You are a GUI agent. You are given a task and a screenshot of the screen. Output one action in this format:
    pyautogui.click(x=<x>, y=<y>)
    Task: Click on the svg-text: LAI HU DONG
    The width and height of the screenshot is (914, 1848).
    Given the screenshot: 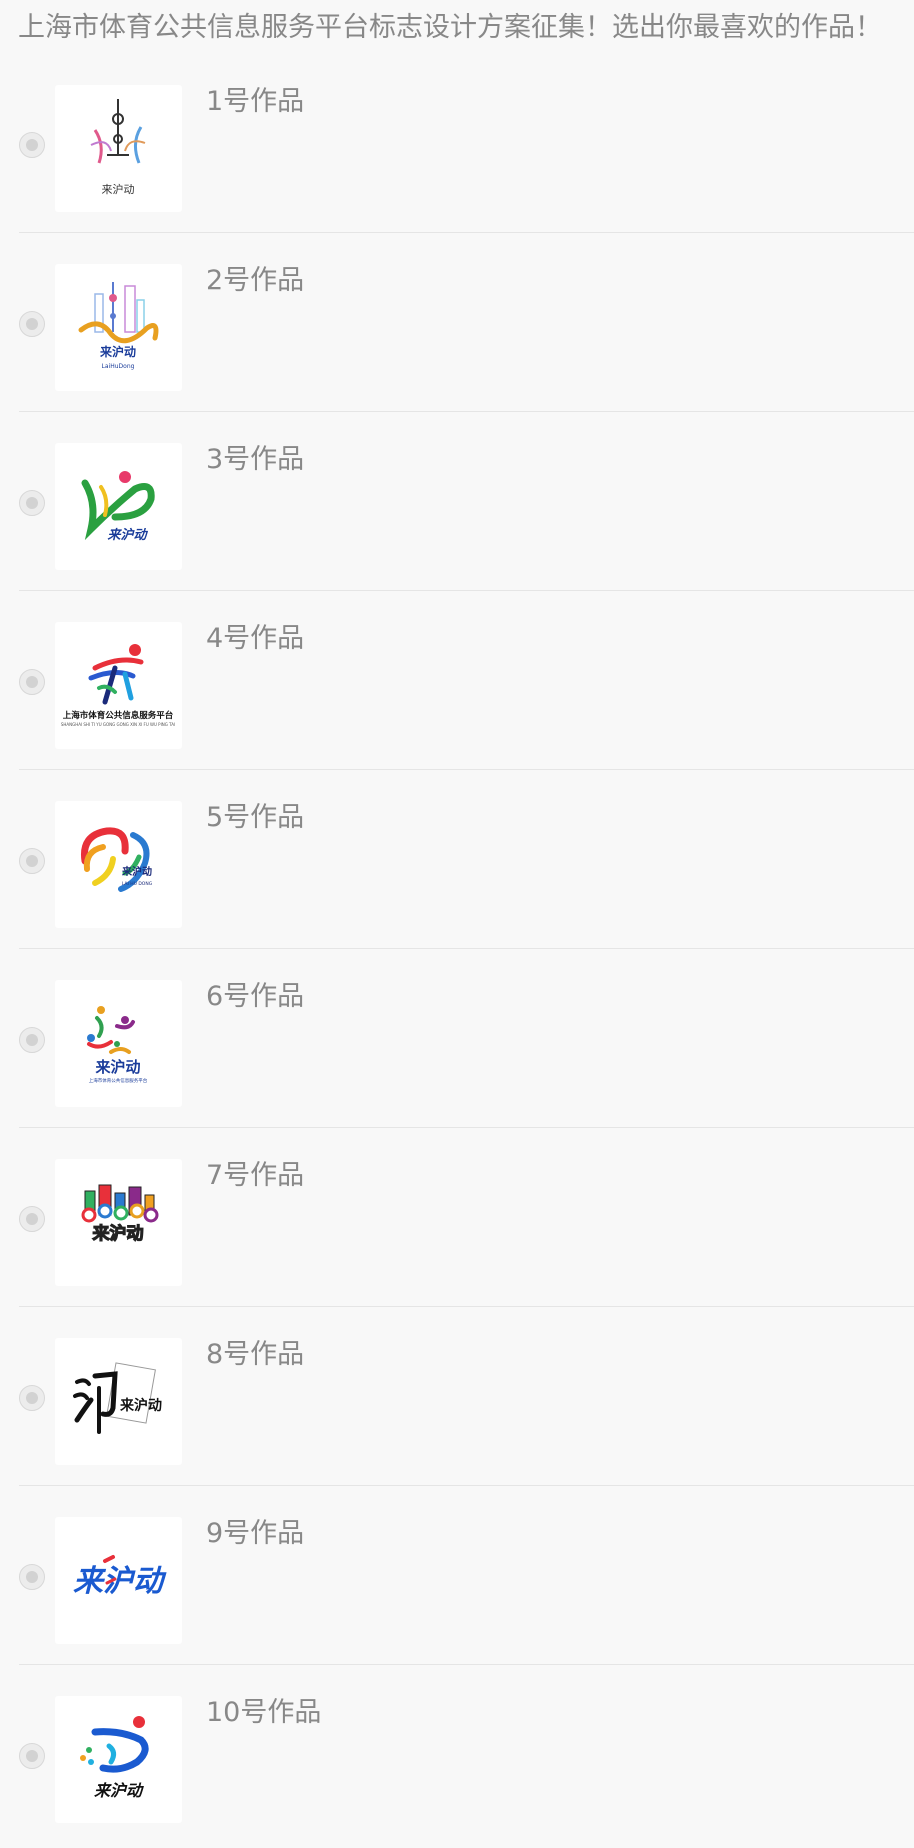 What is the action you would take?
    pyautogui.click(x=137, y=884)
    